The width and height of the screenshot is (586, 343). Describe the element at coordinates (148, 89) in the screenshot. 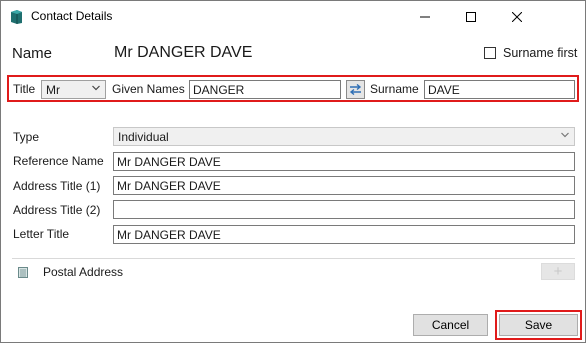

I see `given-names-label: Given Names` at that location.